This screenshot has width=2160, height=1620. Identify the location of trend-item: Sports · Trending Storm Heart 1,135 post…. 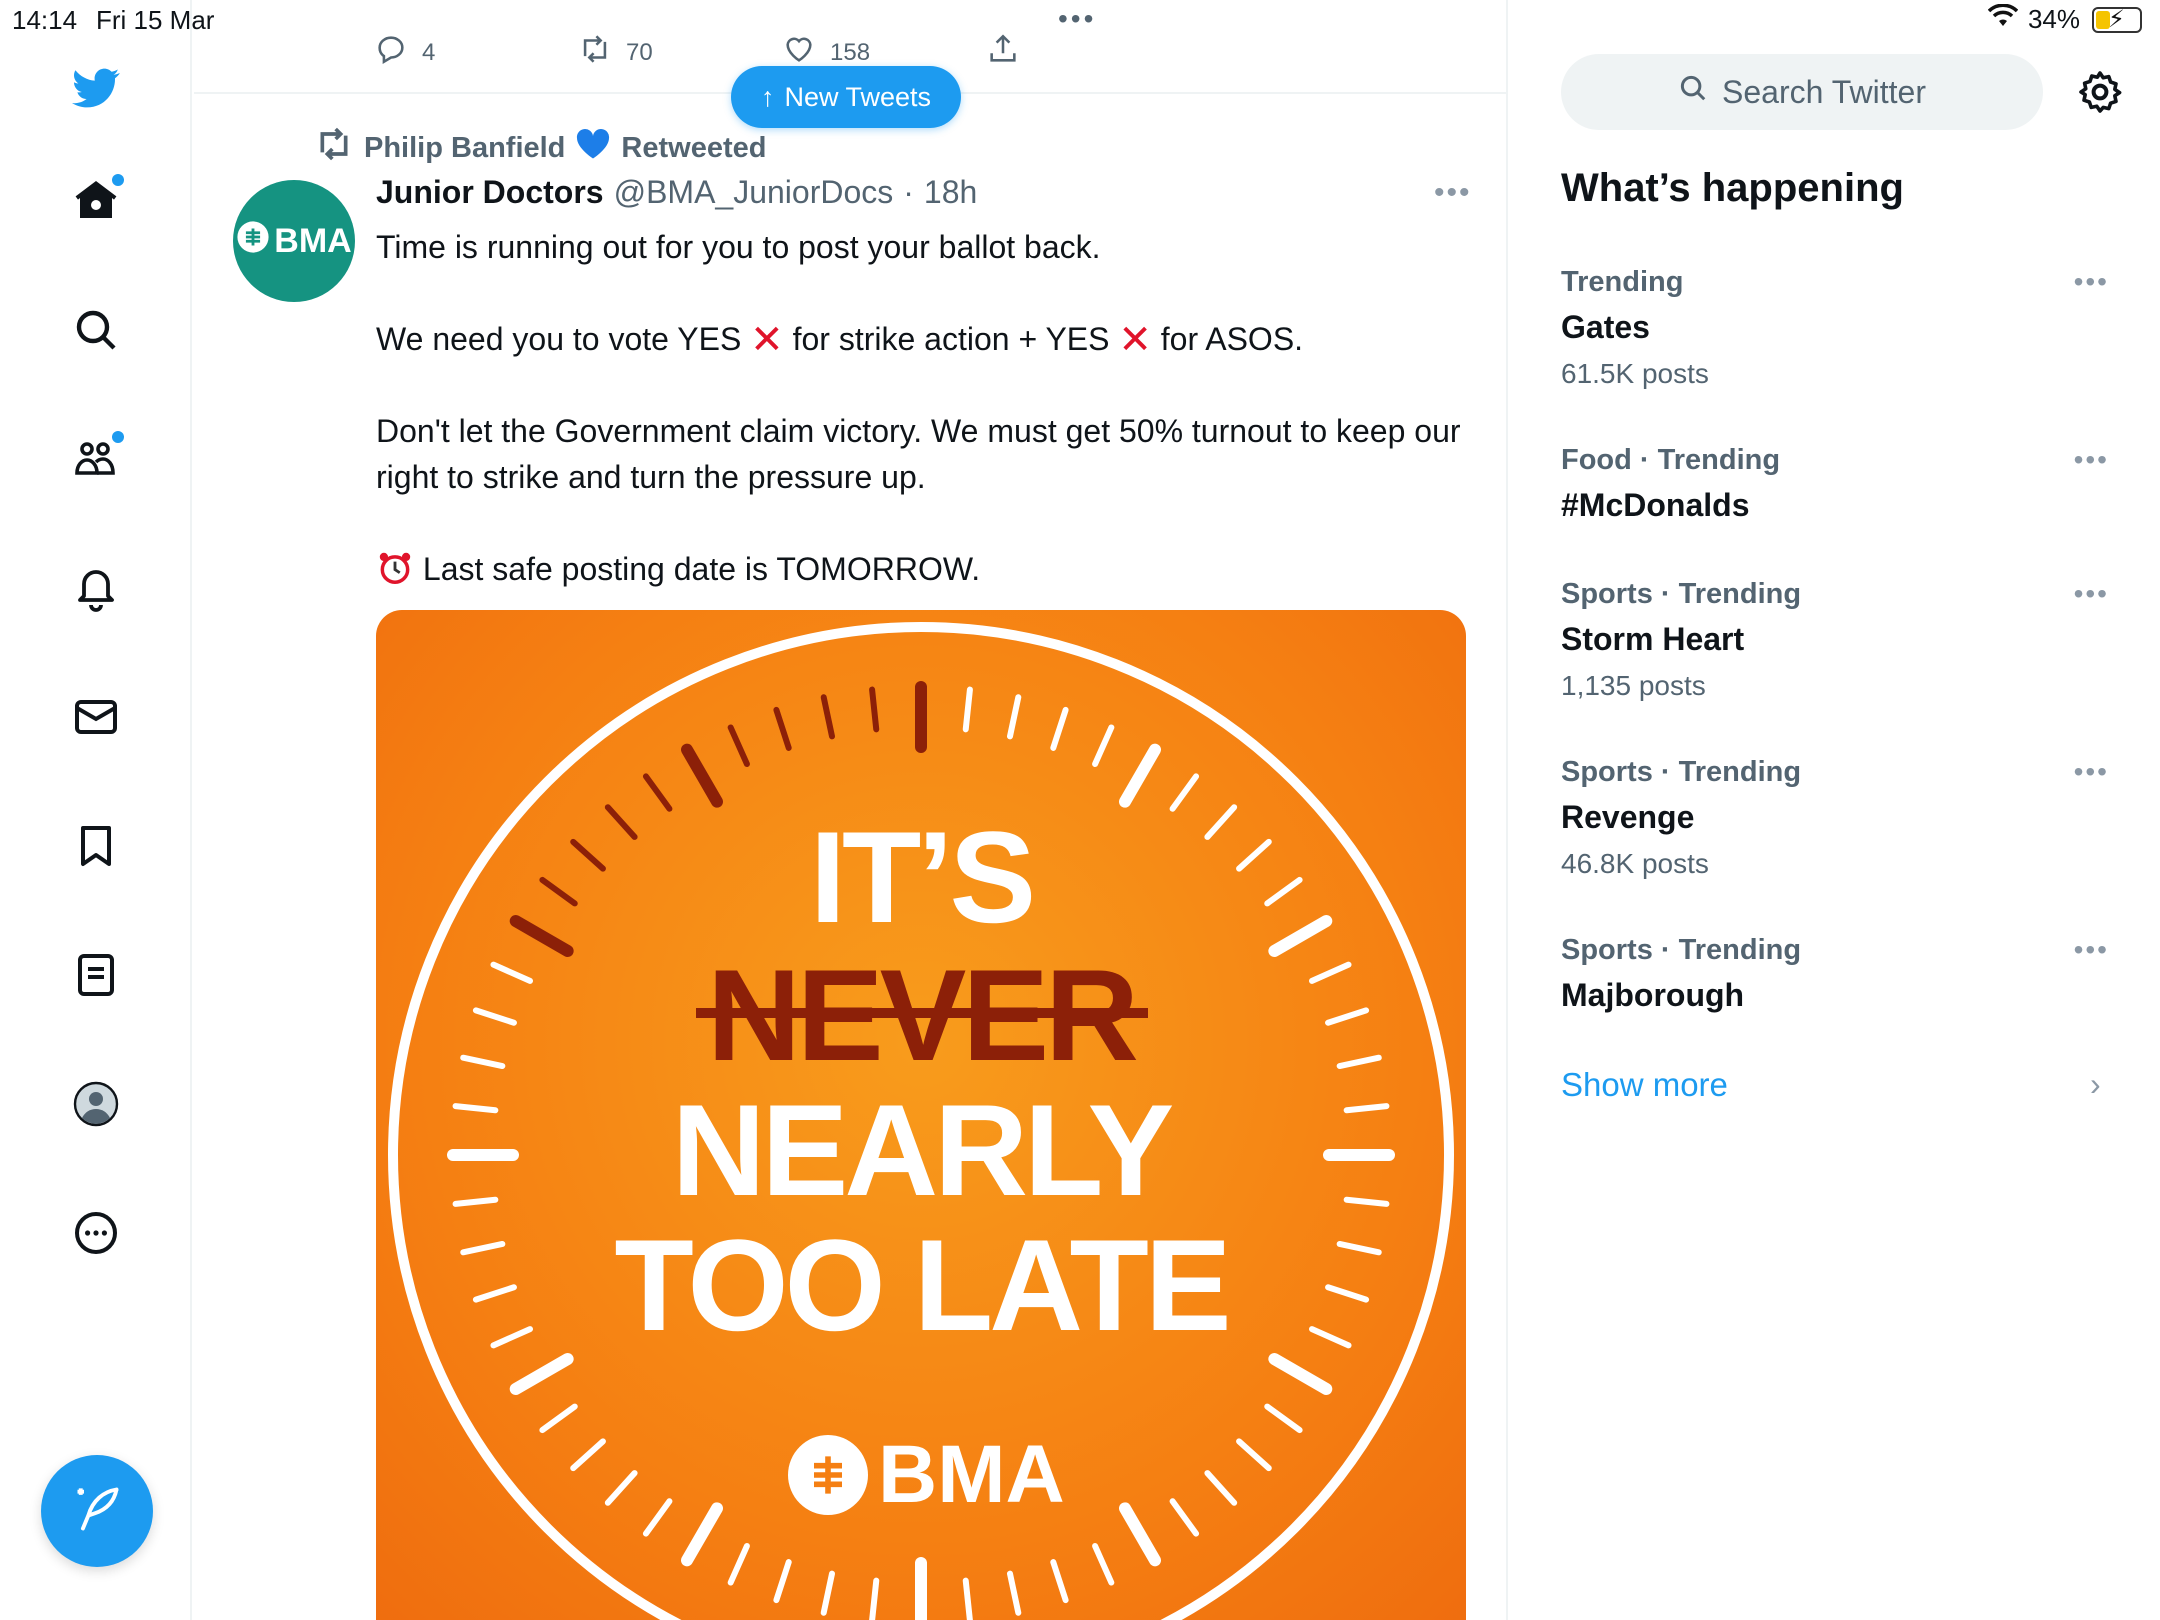
(1841, 640).